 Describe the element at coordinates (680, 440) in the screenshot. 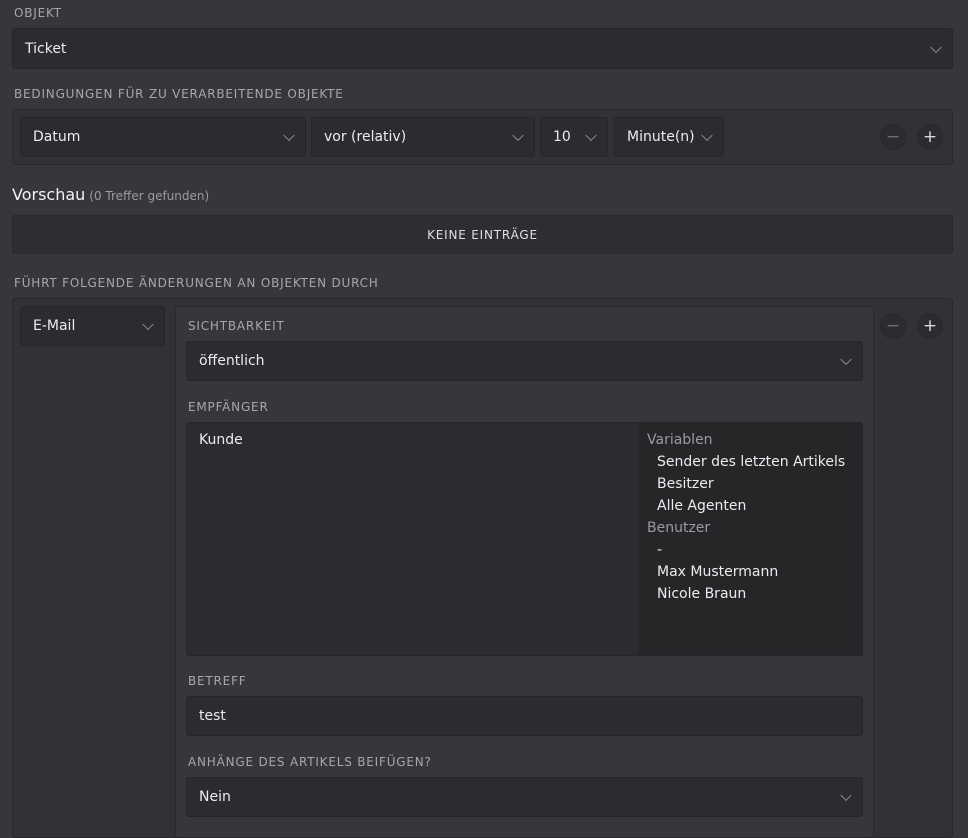

I see `option-group-label: Variablen` at that location.